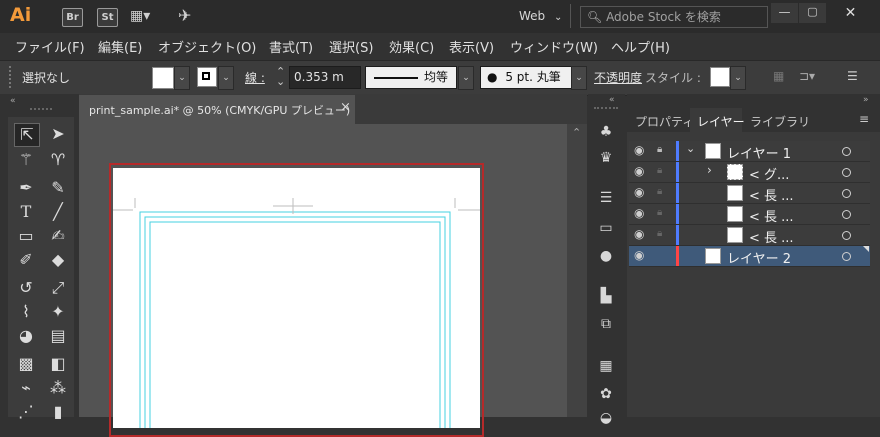 This screenshot has width=880, height=437. What do you see at coordinates (579, 78) in the screenshot?
I see `brush-dropdown: ⌄` at bounding box center [579, 78].